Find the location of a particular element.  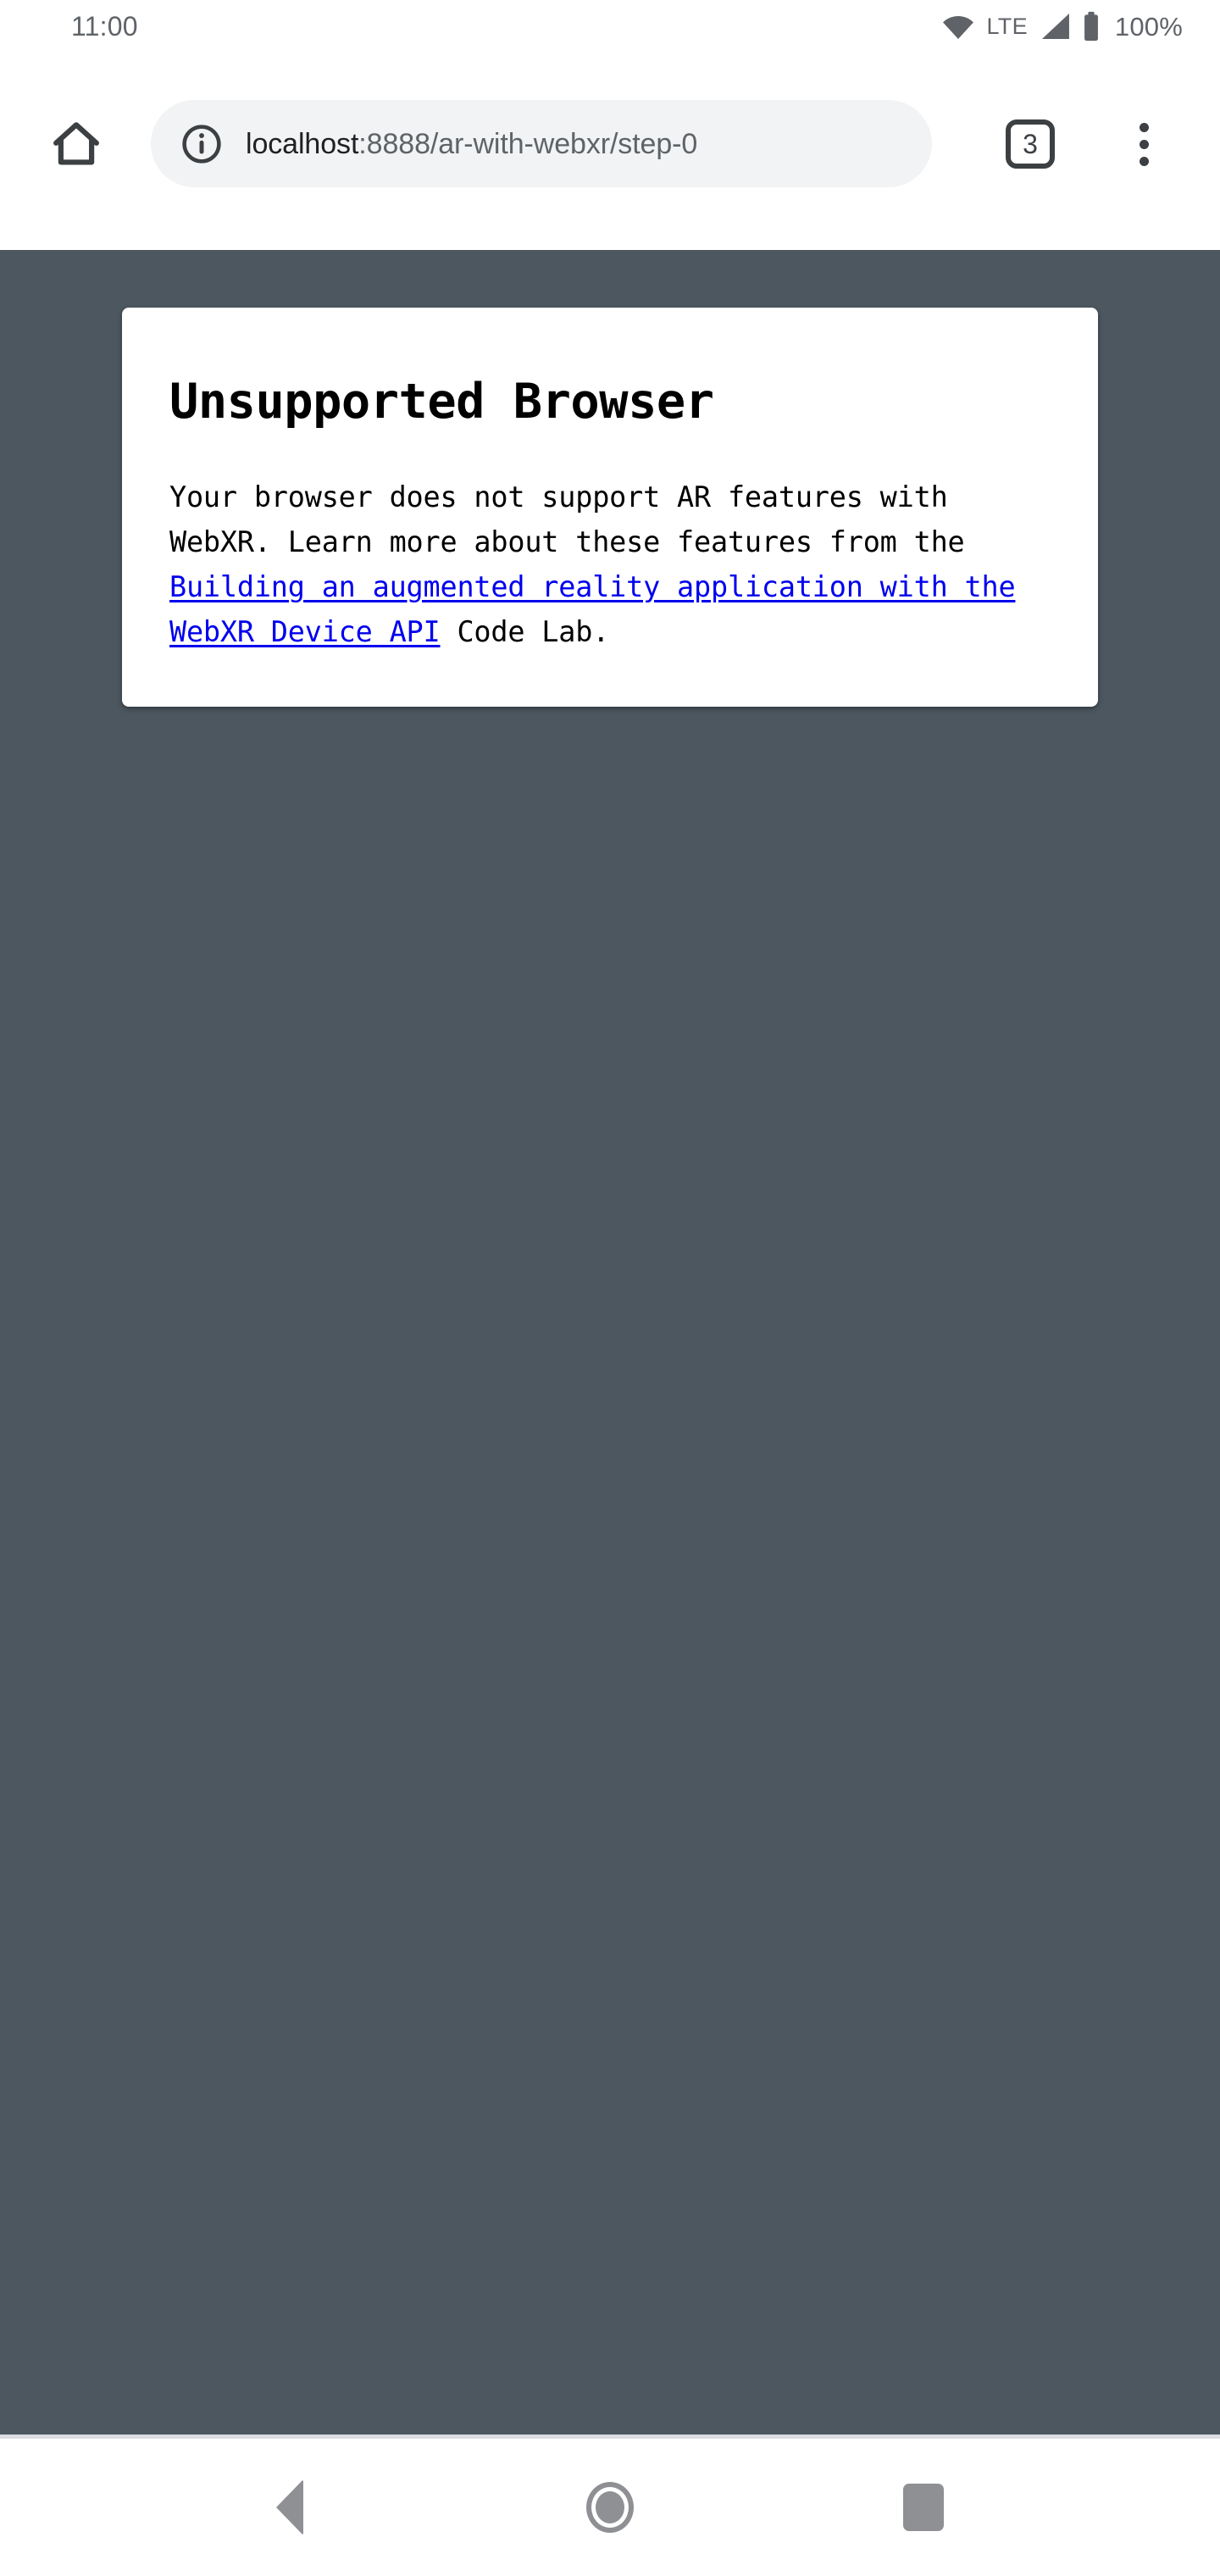

three-dot-menu-icon-dot2 is located at coordinates (1144, 144).